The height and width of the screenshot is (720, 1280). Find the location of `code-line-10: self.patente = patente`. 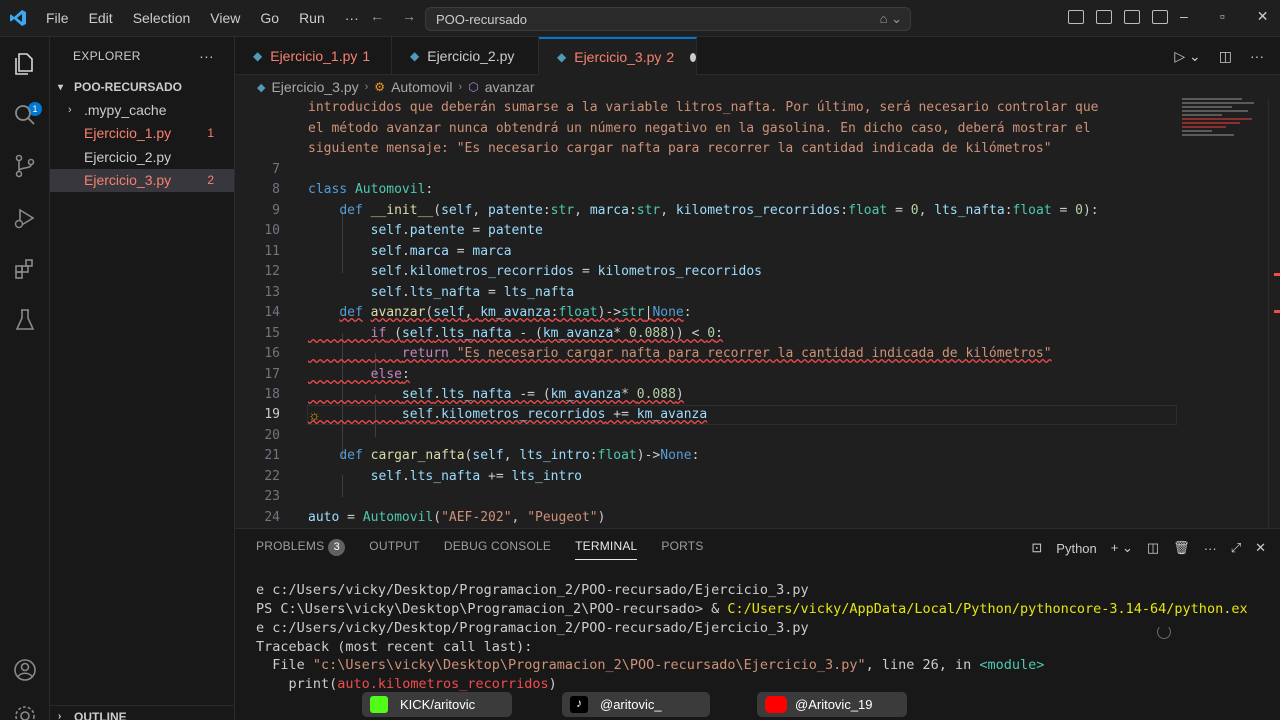

code-line-10: self.patente = patente is located at coordinates (456, 230).